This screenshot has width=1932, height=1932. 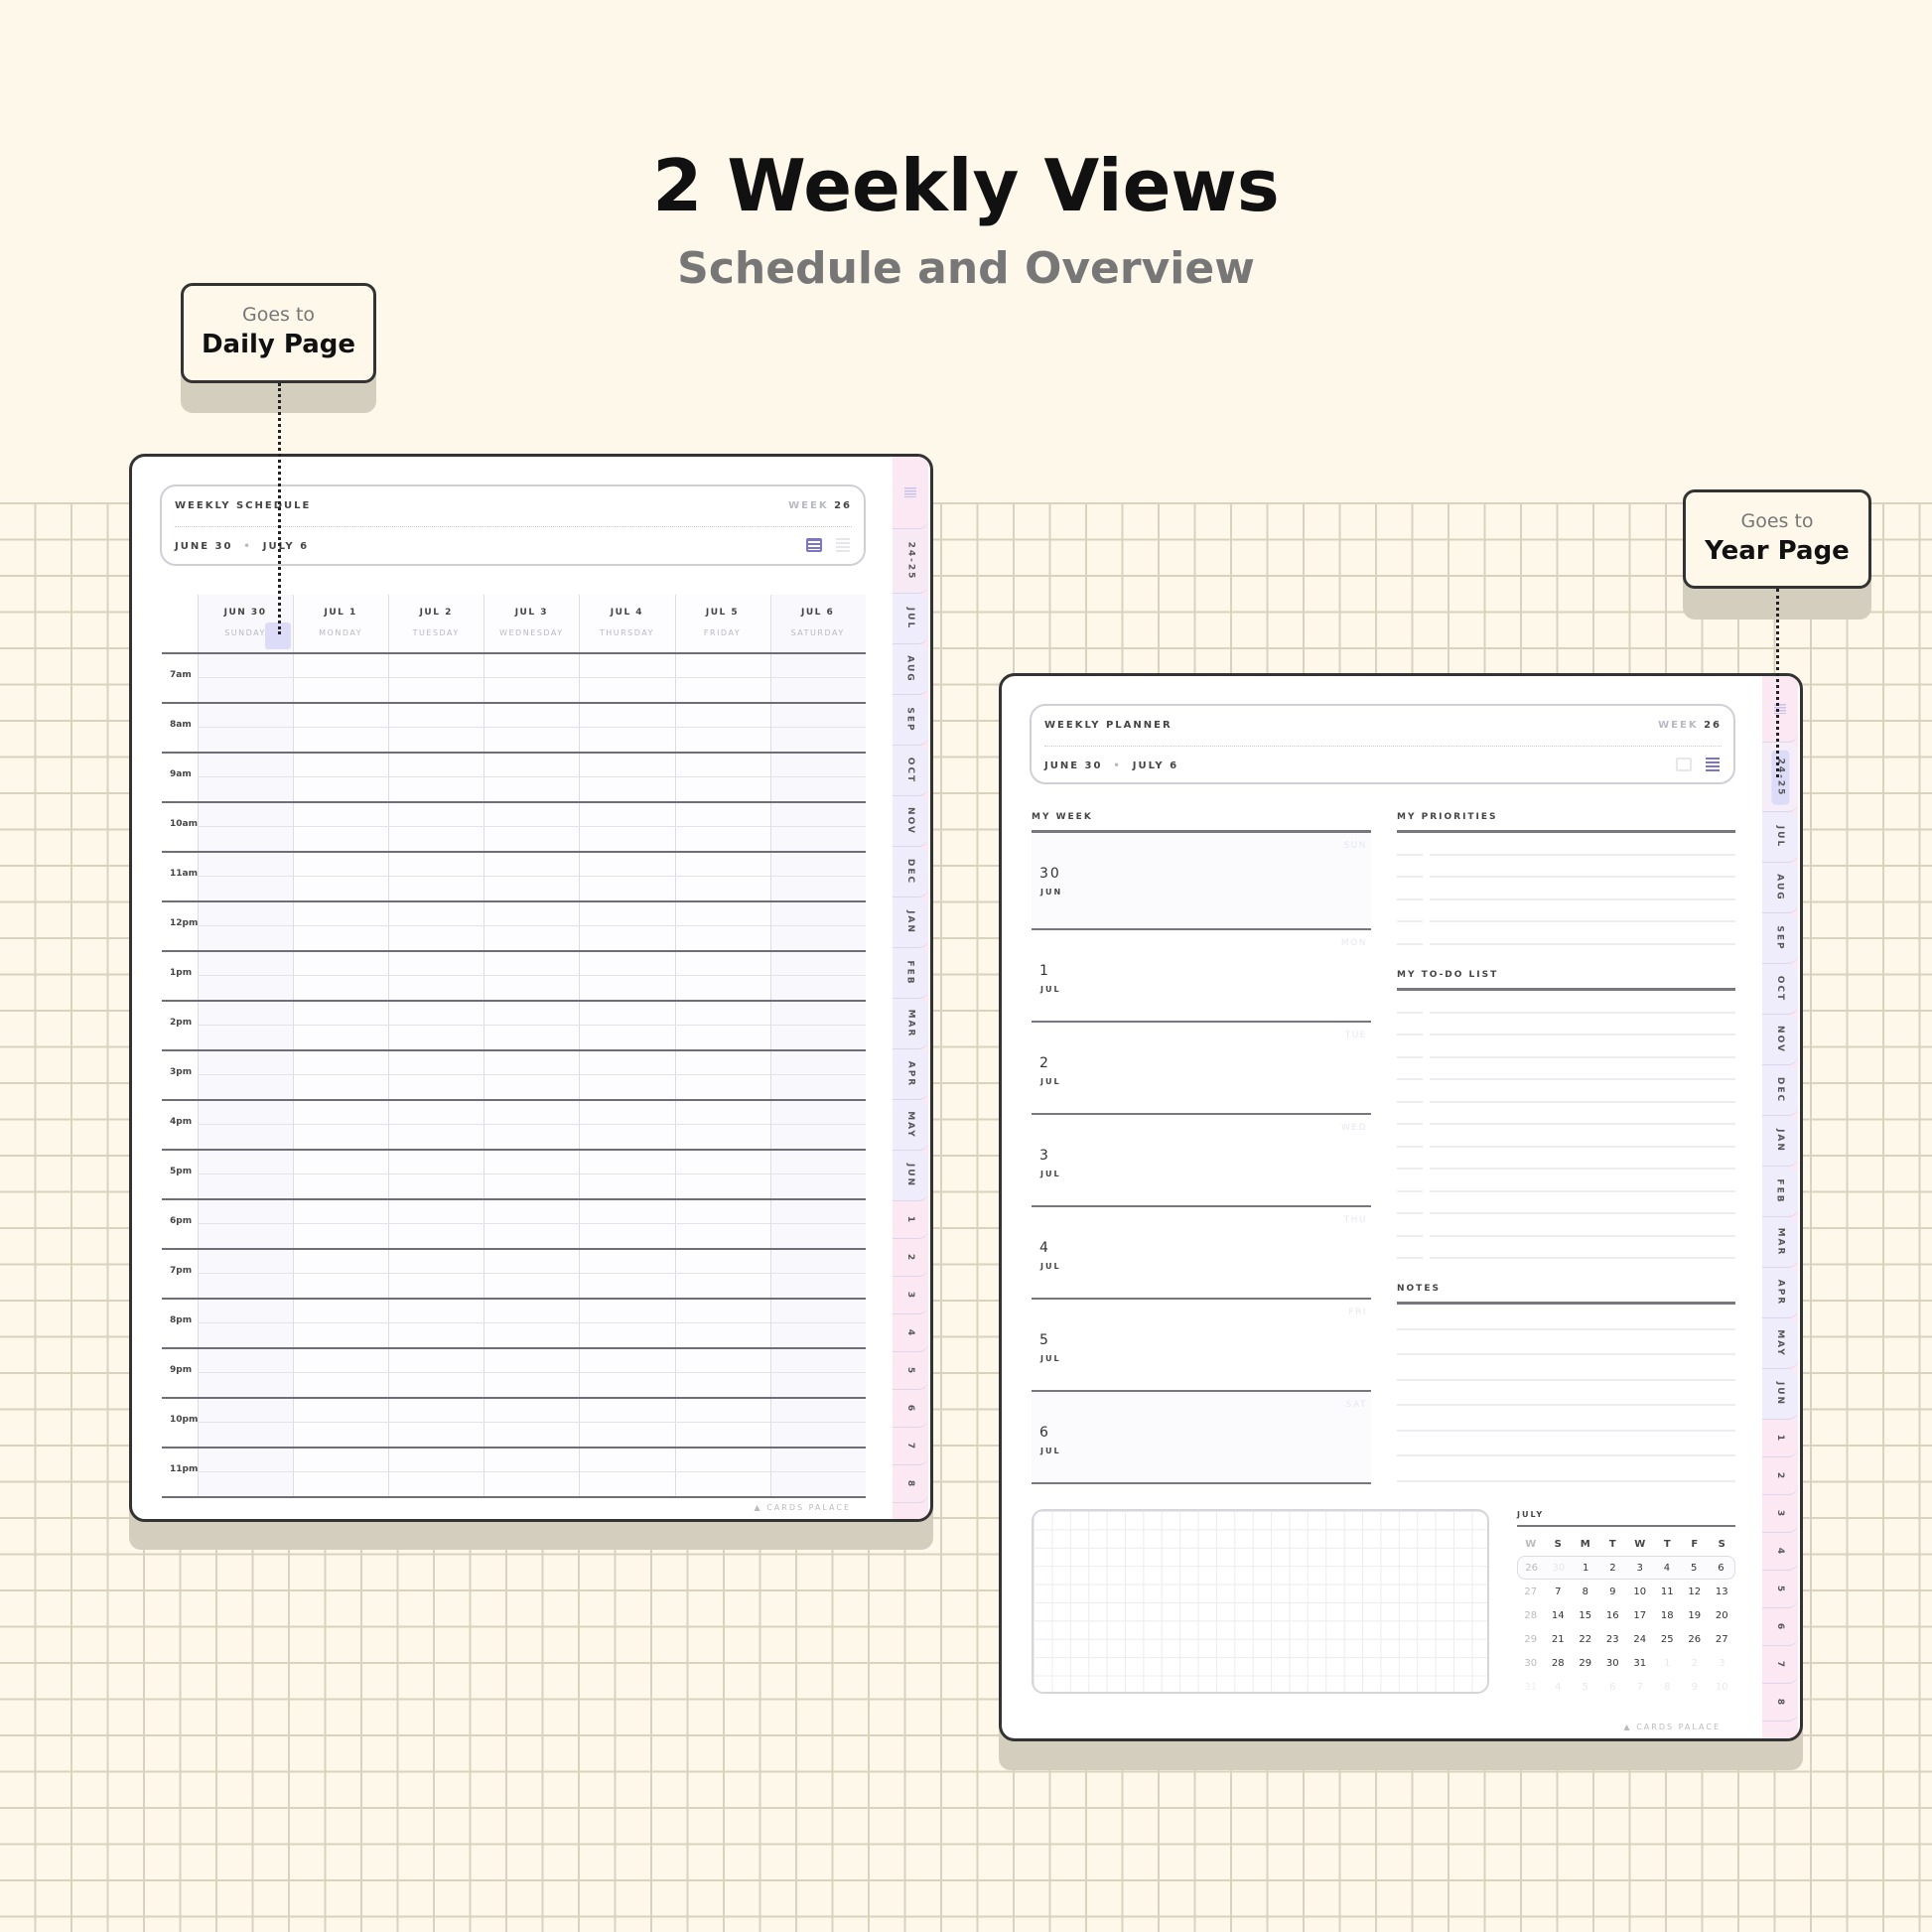 What do you see at coordinates (910, 1409) in the screenshot?
I see `tab-number: 6` at bounding box center [910, 1409].